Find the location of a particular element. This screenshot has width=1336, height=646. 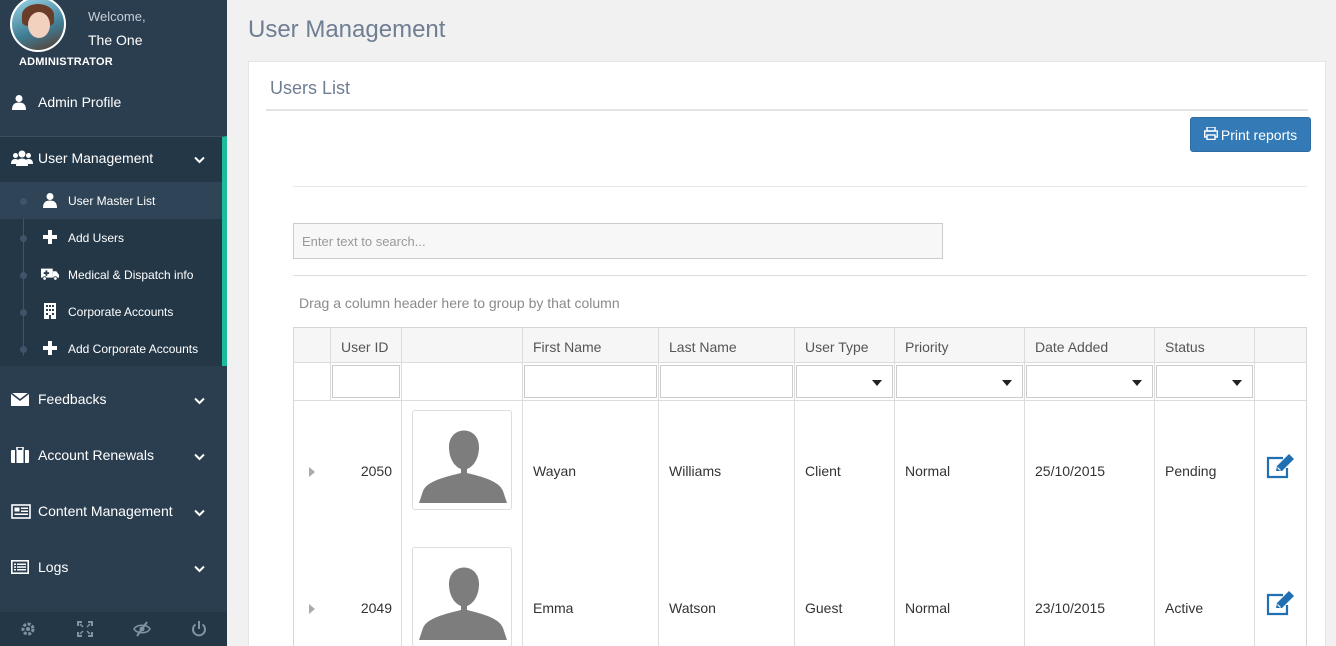

sidebar-item-label: User Management is located at coordinates (96, 158).